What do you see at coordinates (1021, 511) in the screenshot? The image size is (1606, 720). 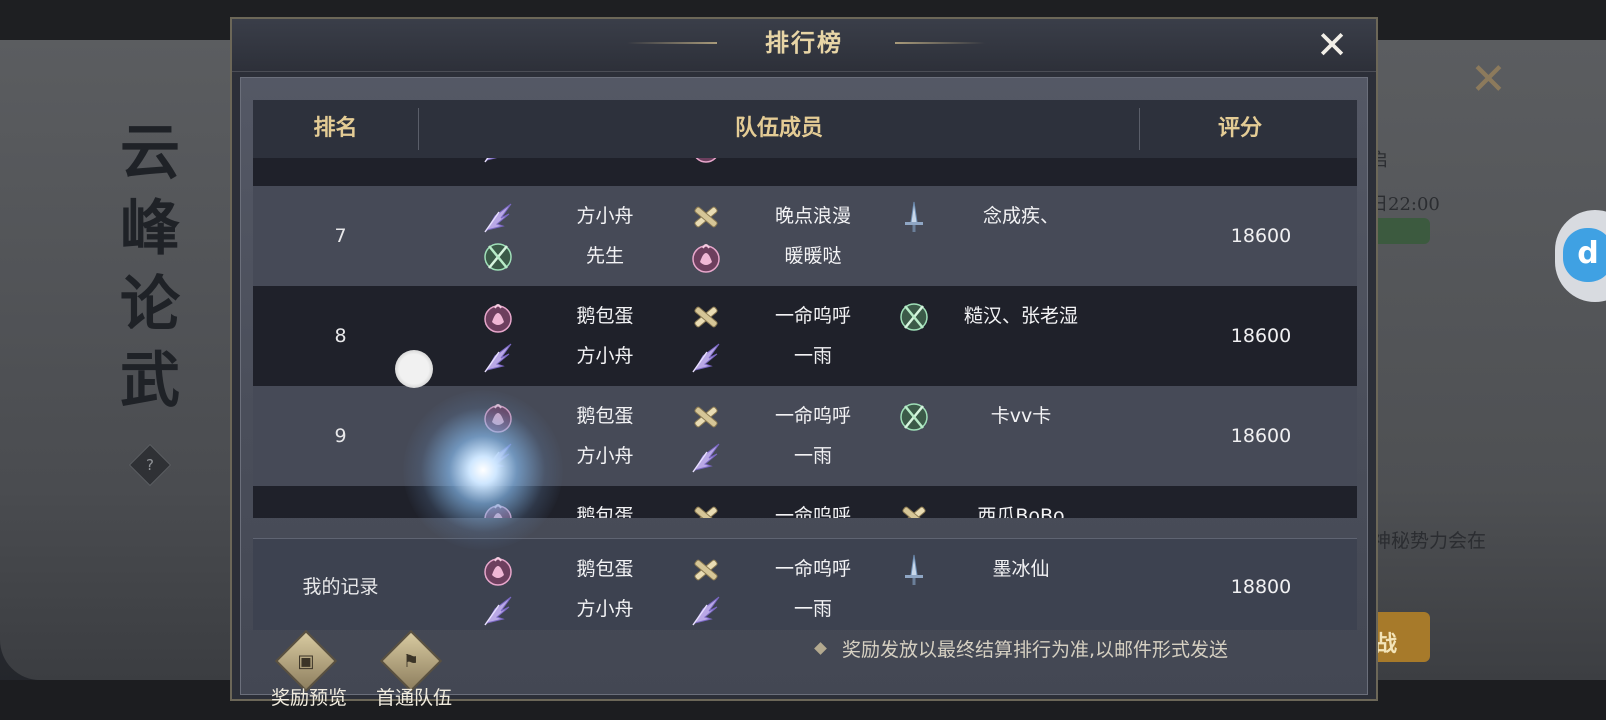 I see `member-name: 西瓜BoBo` at bounding box center [1021, 511].